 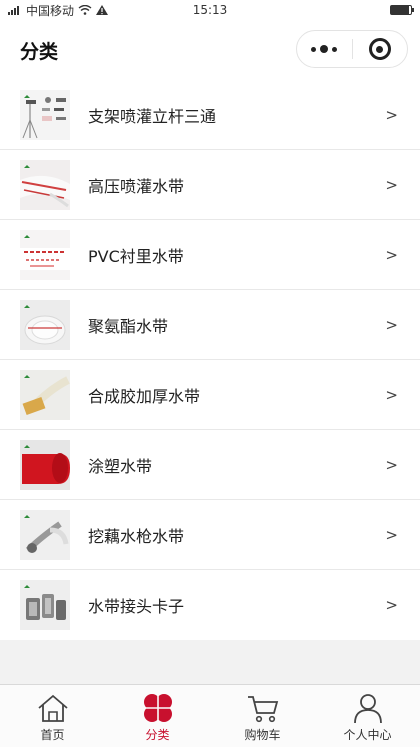 What do you see at coordinates (128, 326) in the screenshot?
I see `category-label: 聚氨酯水带` at bounding box center [128, 326].